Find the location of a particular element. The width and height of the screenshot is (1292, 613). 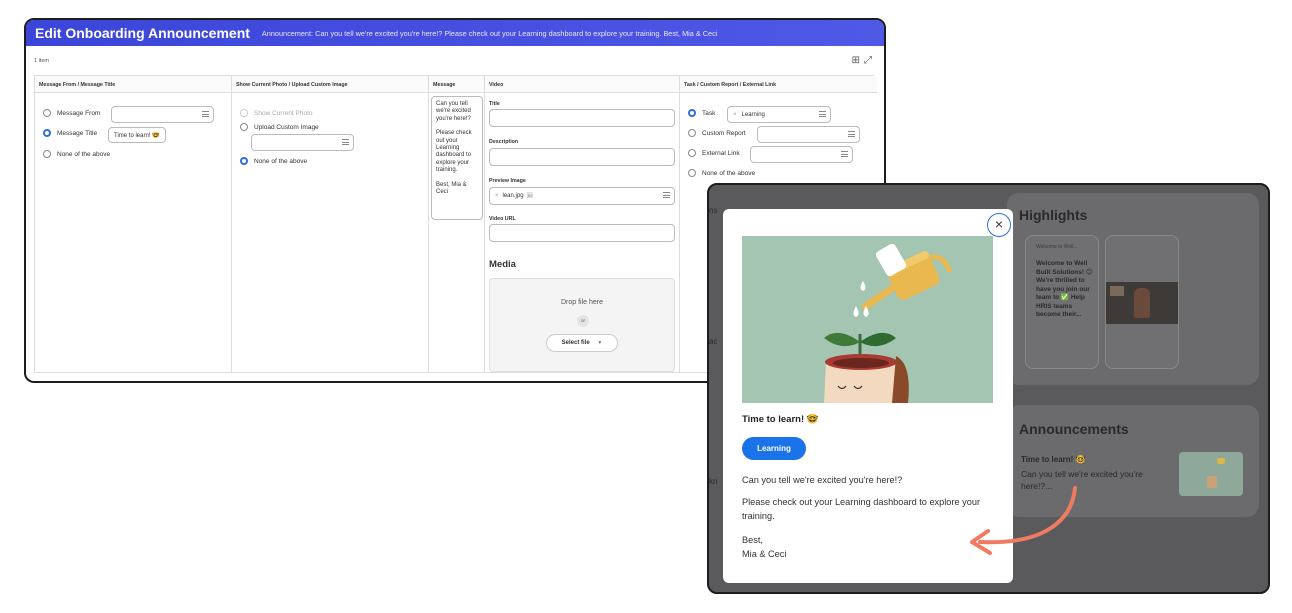

modal-title: Time to learn! 🤓 is located at coordinates (780, 419).